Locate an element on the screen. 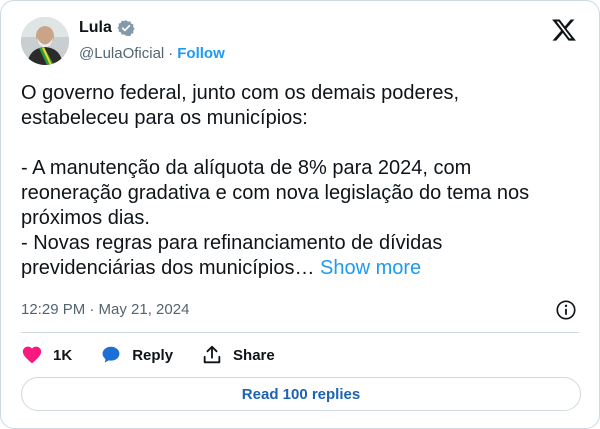 The image size is (600, 429). avatar-image is located at coordinates (45, 41).